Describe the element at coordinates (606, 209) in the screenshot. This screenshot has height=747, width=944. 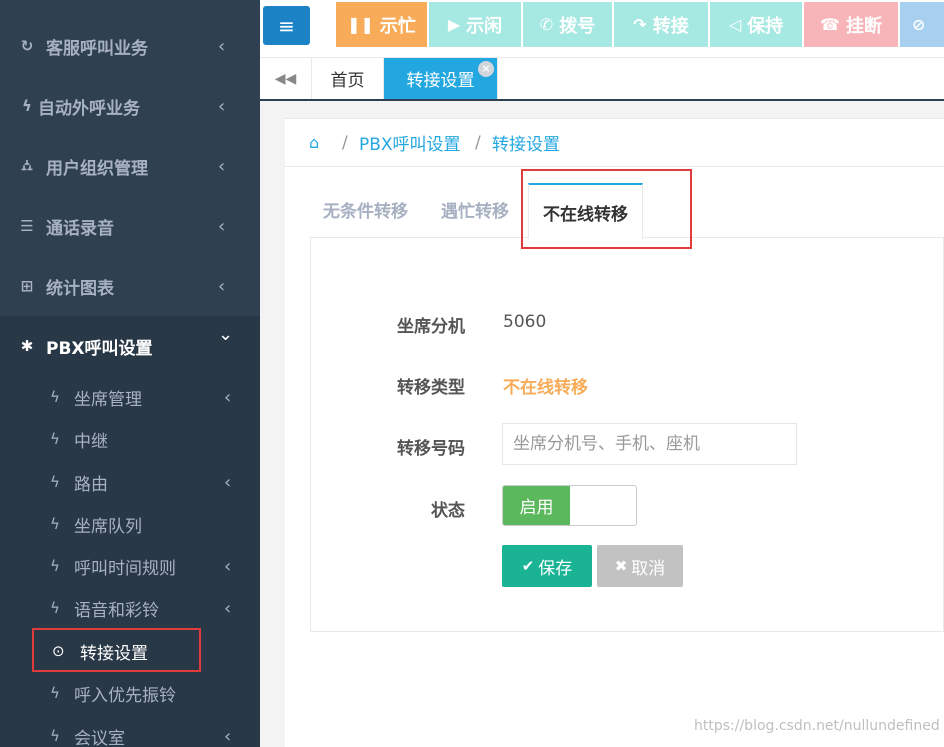
I see `highlight-box-tab` at that location.